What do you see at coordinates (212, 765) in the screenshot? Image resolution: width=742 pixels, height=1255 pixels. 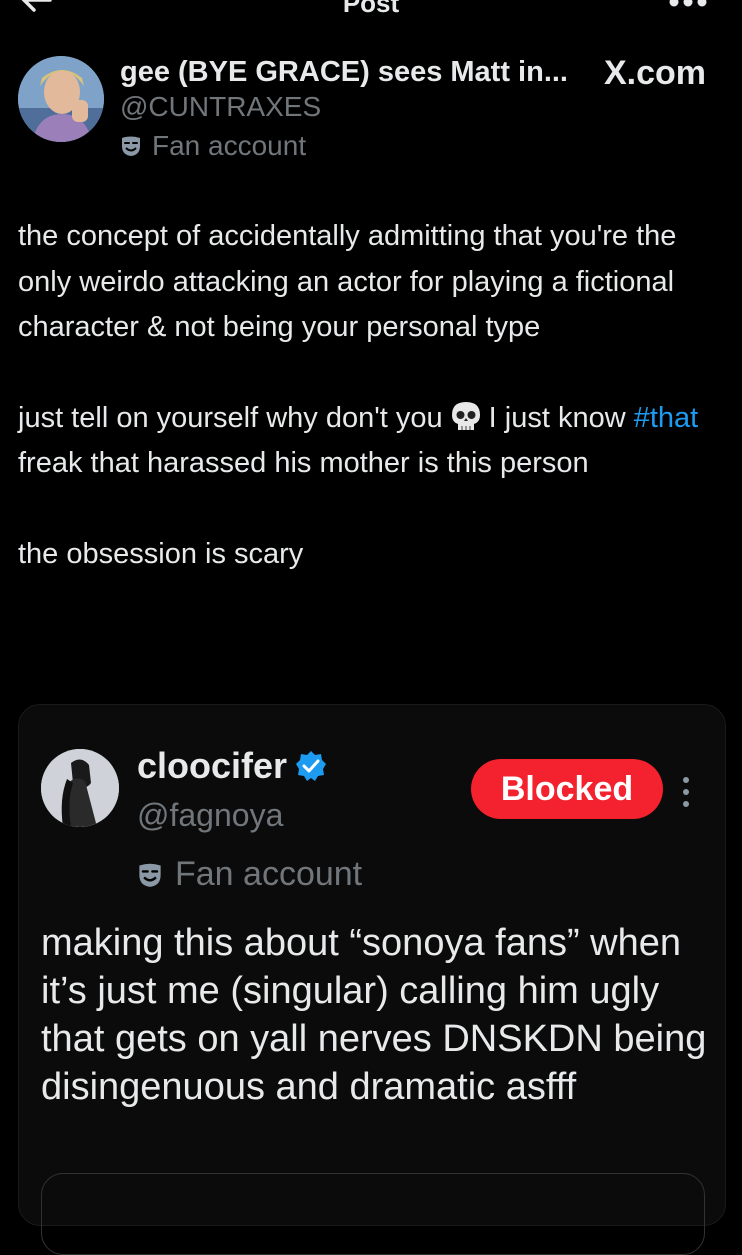 I see `quote-name-label: cloocifer` at bounding box center [212, 765].